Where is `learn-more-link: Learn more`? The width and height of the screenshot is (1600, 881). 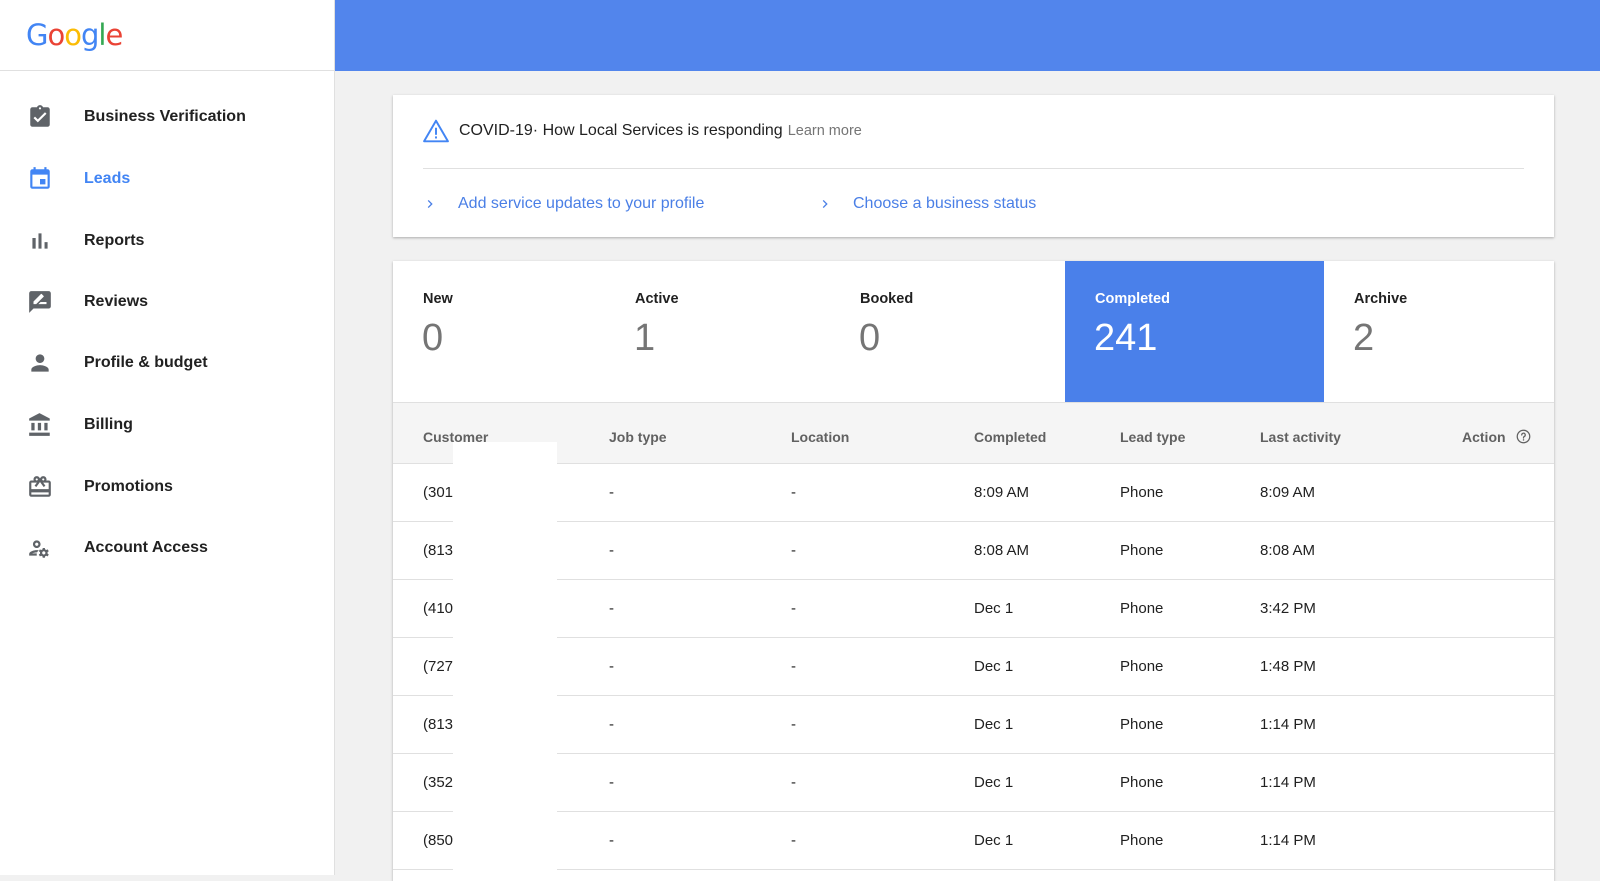
learn-more-link: Learn more is located at coordinates (825, 131).